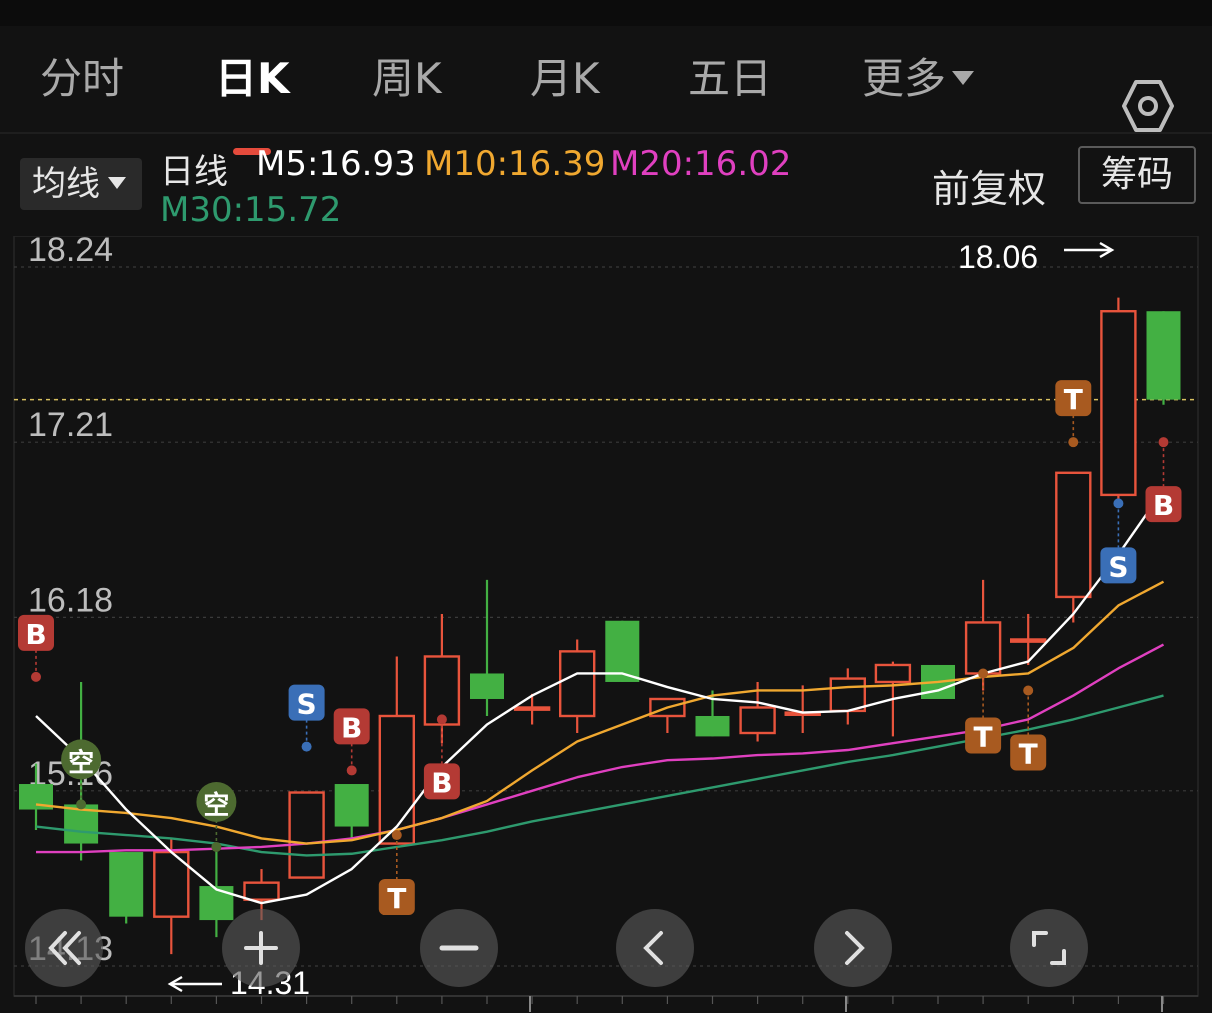 The height and width of the screenshot is (1013, 1212). I want to click on tab-more: 更多, so click(918, 79).